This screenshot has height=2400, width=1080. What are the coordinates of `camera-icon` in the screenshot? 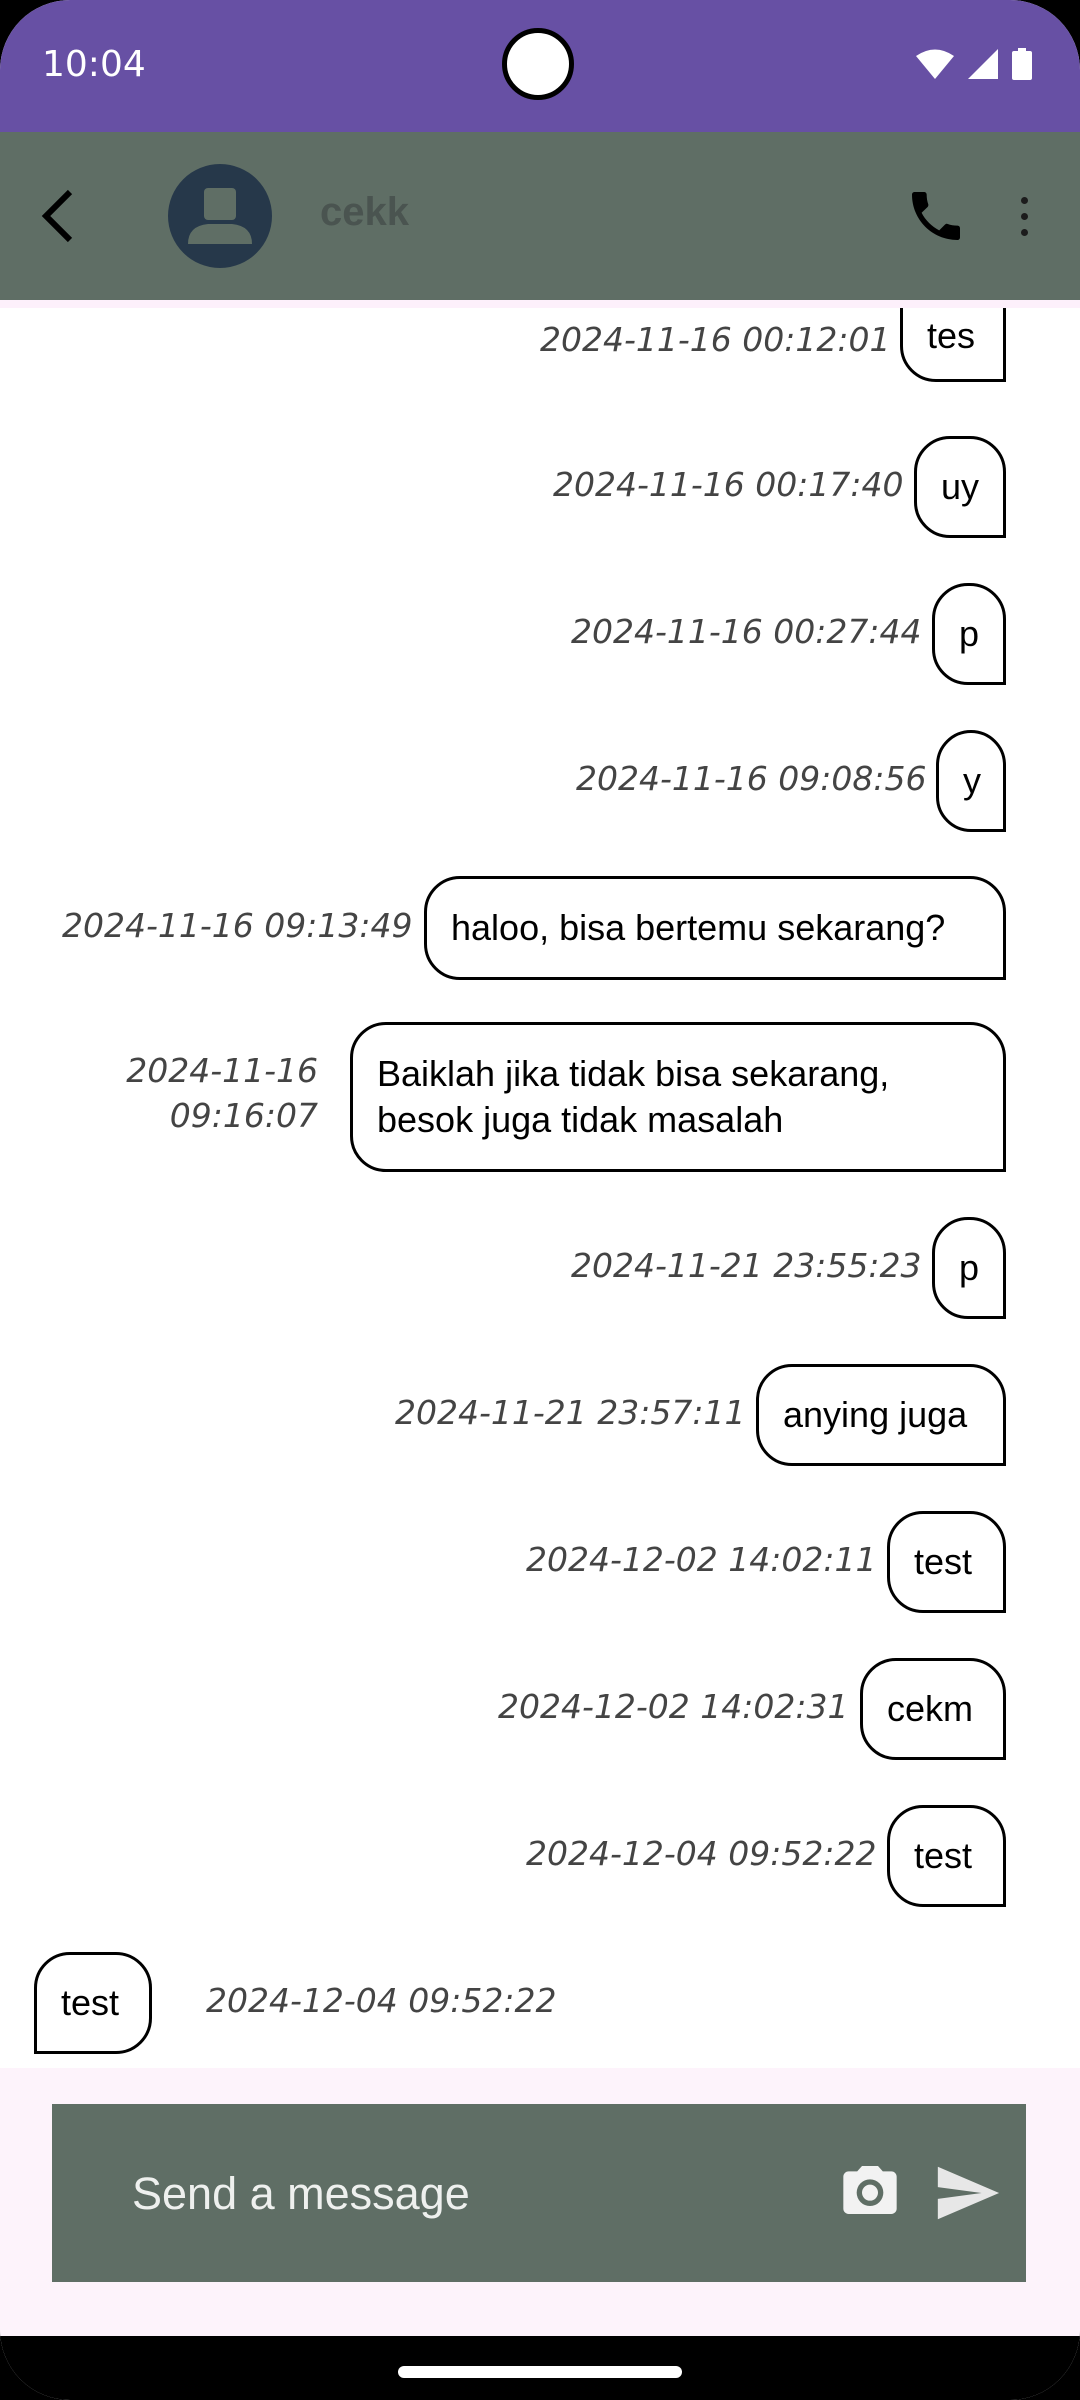 It's located at (870, 2190).